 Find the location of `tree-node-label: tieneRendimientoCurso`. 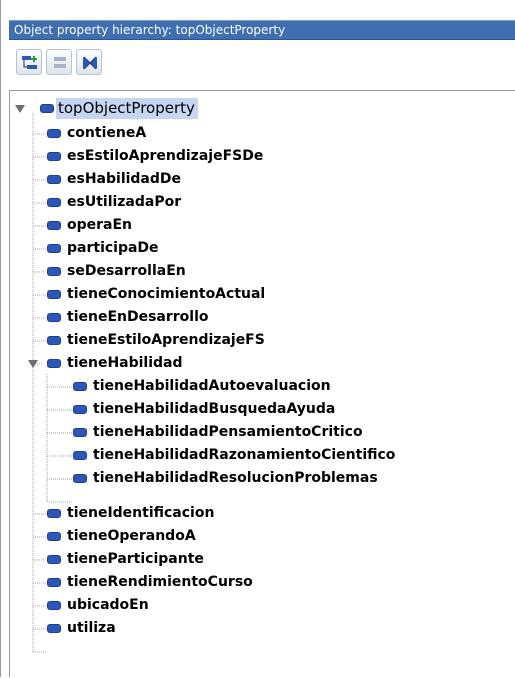

tree-node-label: tieneRendimientoCurso is located at coordinates (160, 582).